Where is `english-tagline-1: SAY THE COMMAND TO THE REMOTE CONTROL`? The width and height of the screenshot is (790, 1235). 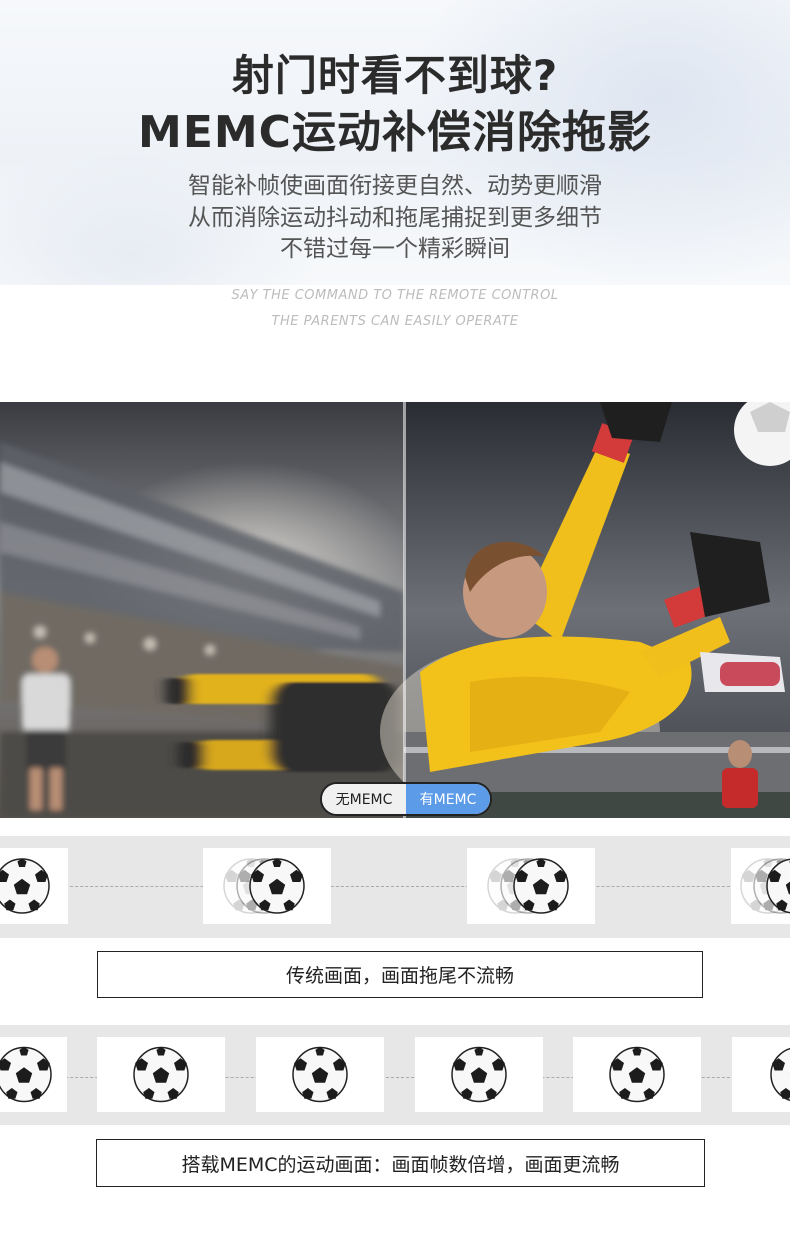
english-tagline-1: SAY THE COMMAND TO THE REMOTE CONTROL is located at coordinates (395, 295).